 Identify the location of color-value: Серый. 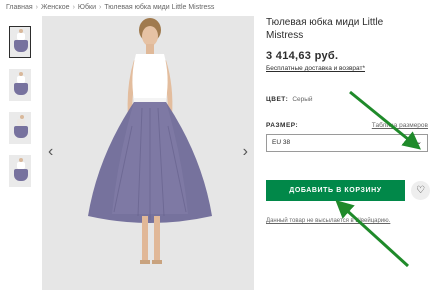
(302, 99).